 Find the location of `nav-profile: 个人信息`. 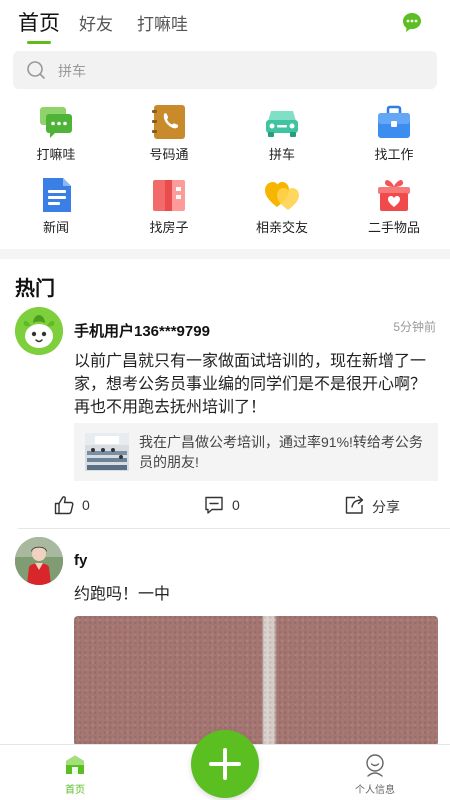

nav-profile: 个人信息 is located at coordinates (375, 774).